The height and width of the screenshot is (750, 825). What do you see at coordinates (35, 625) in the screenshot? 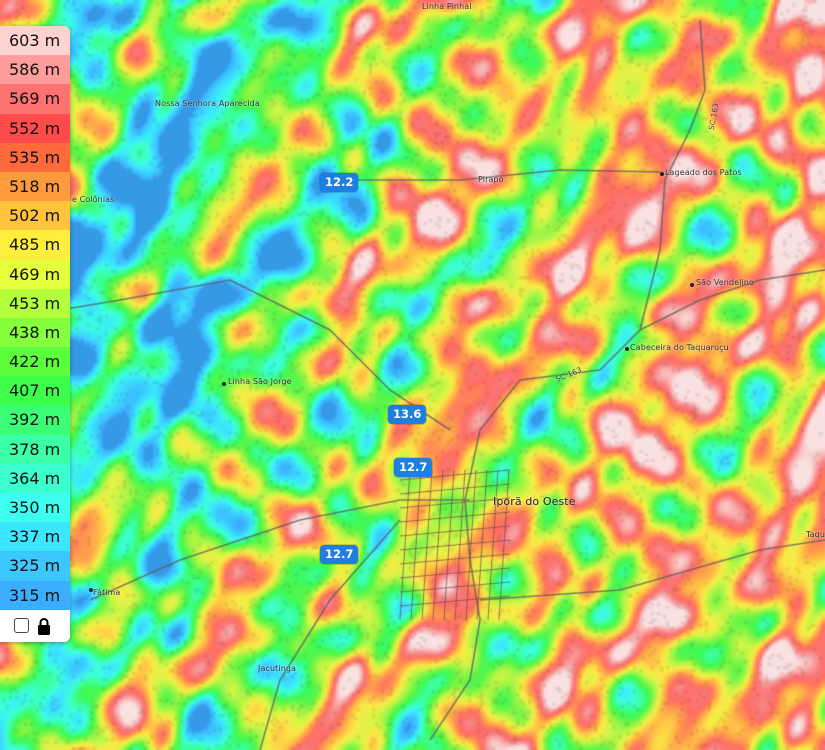
I see `legend-controls` at bounding box center [35, 625].